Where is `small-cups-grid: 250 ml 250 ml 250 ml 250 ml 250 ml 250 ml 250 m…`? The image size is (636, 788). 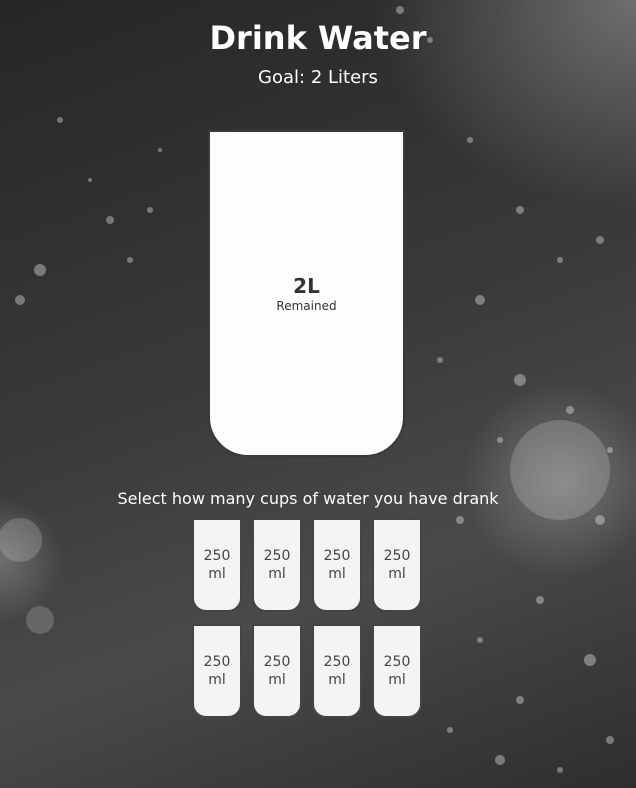
small-cups-grid: 250 ml 250 ml 250 ml 250 ml 250 ml 250 ml 250 m… is located at coordinates (312, 618).